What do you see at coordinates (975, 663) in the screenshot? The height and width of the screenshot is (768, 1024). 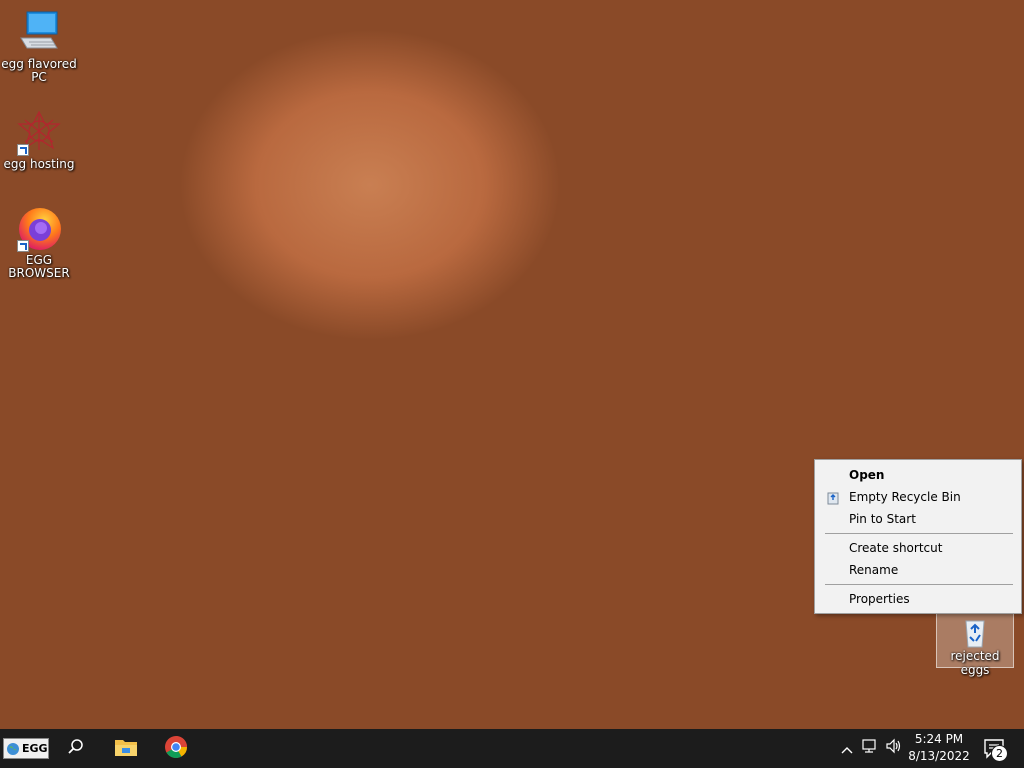 I see `desktop-icon-label: rejected eggs` at bounding box center [975, 663].